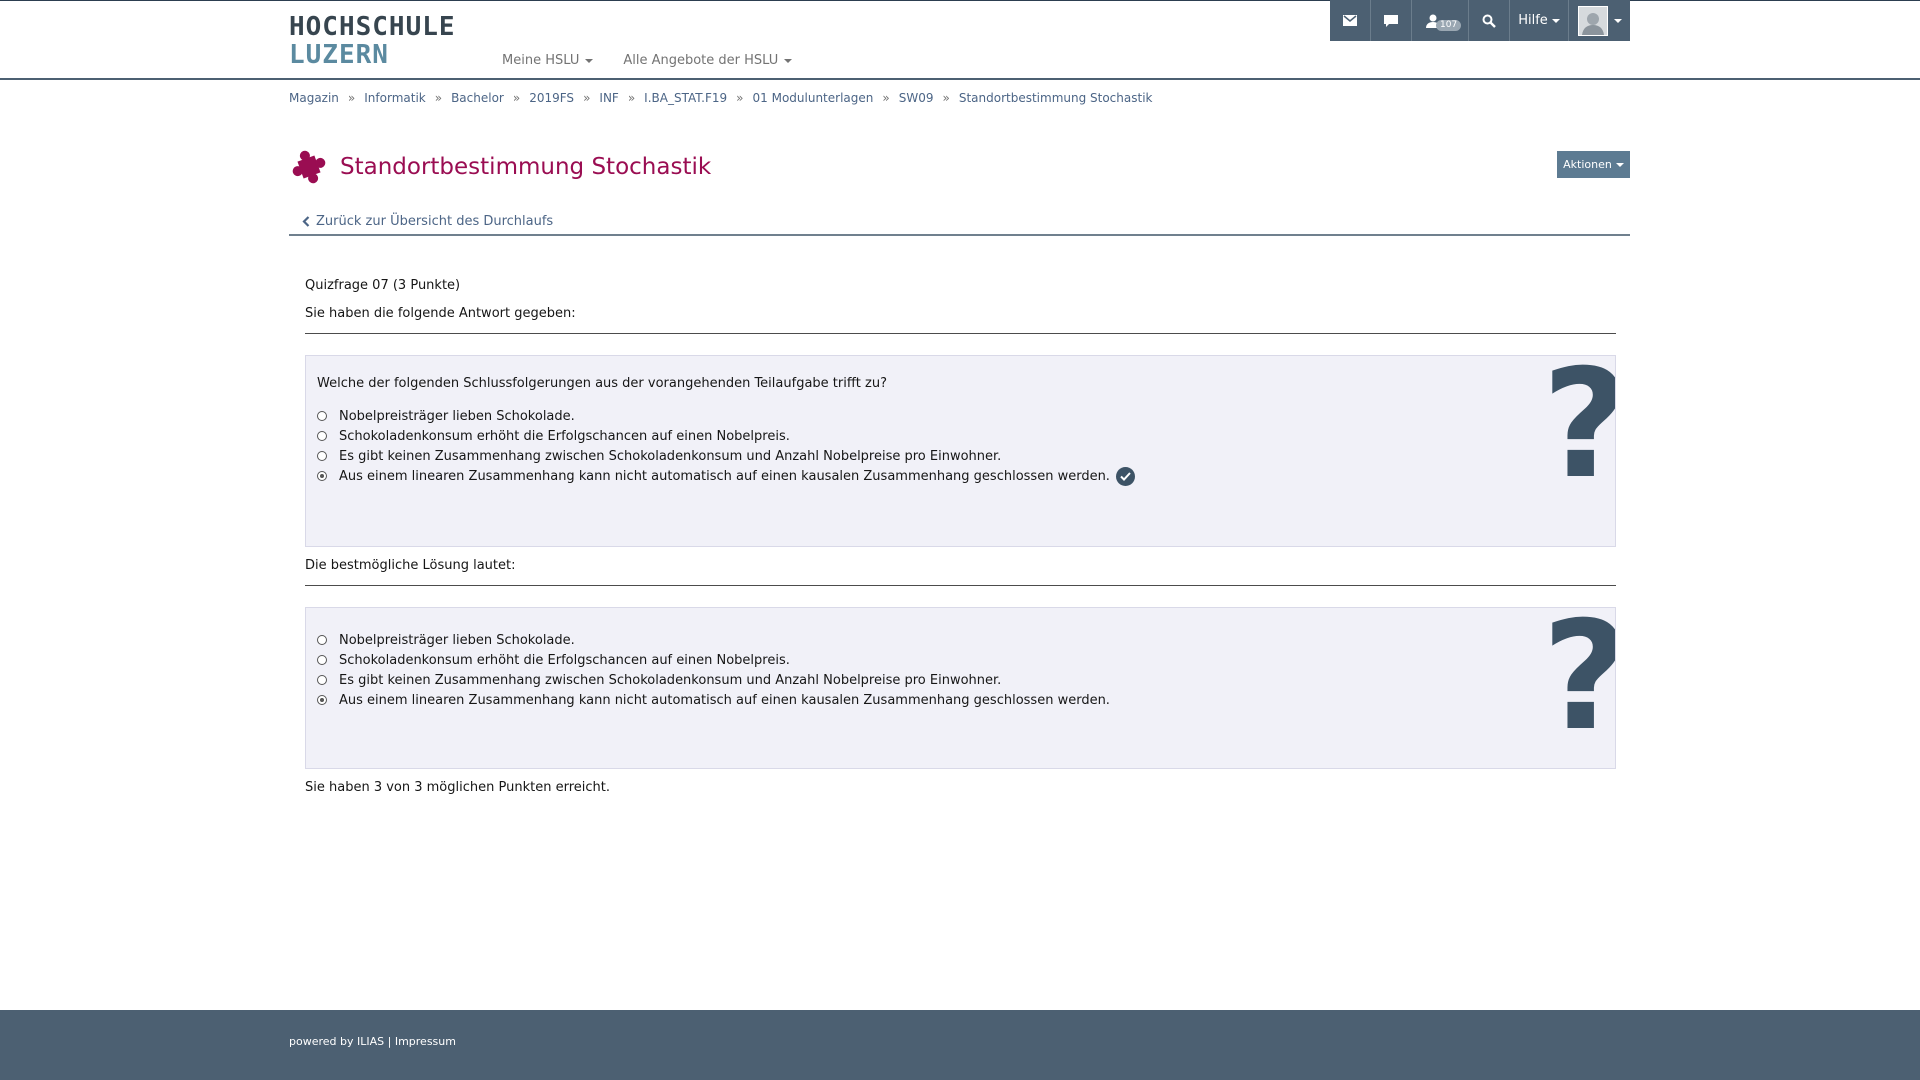  I want to click on chevron-left-icon, so click(306, 221).